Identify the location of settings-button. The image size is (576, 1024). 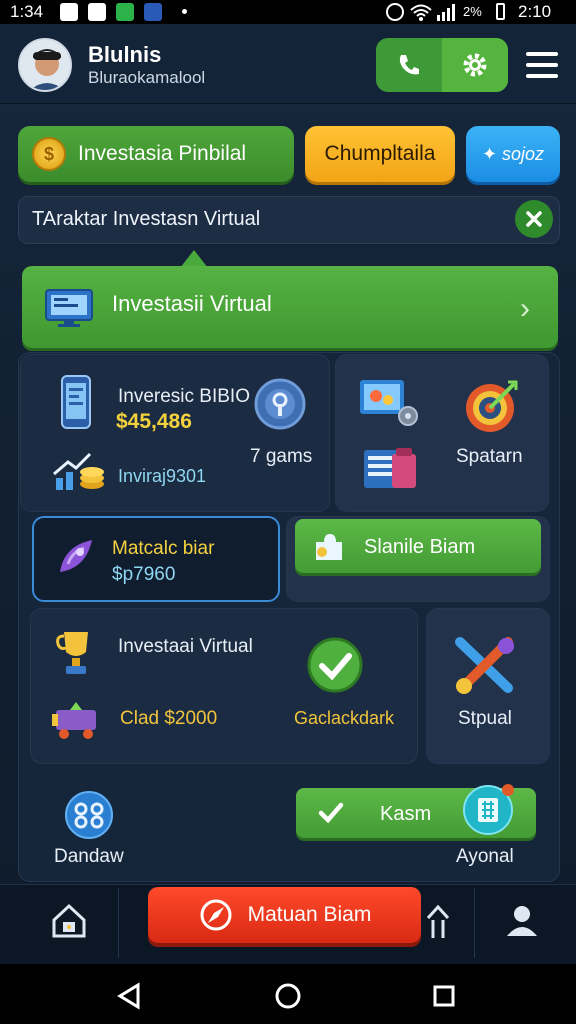
(475, 65).